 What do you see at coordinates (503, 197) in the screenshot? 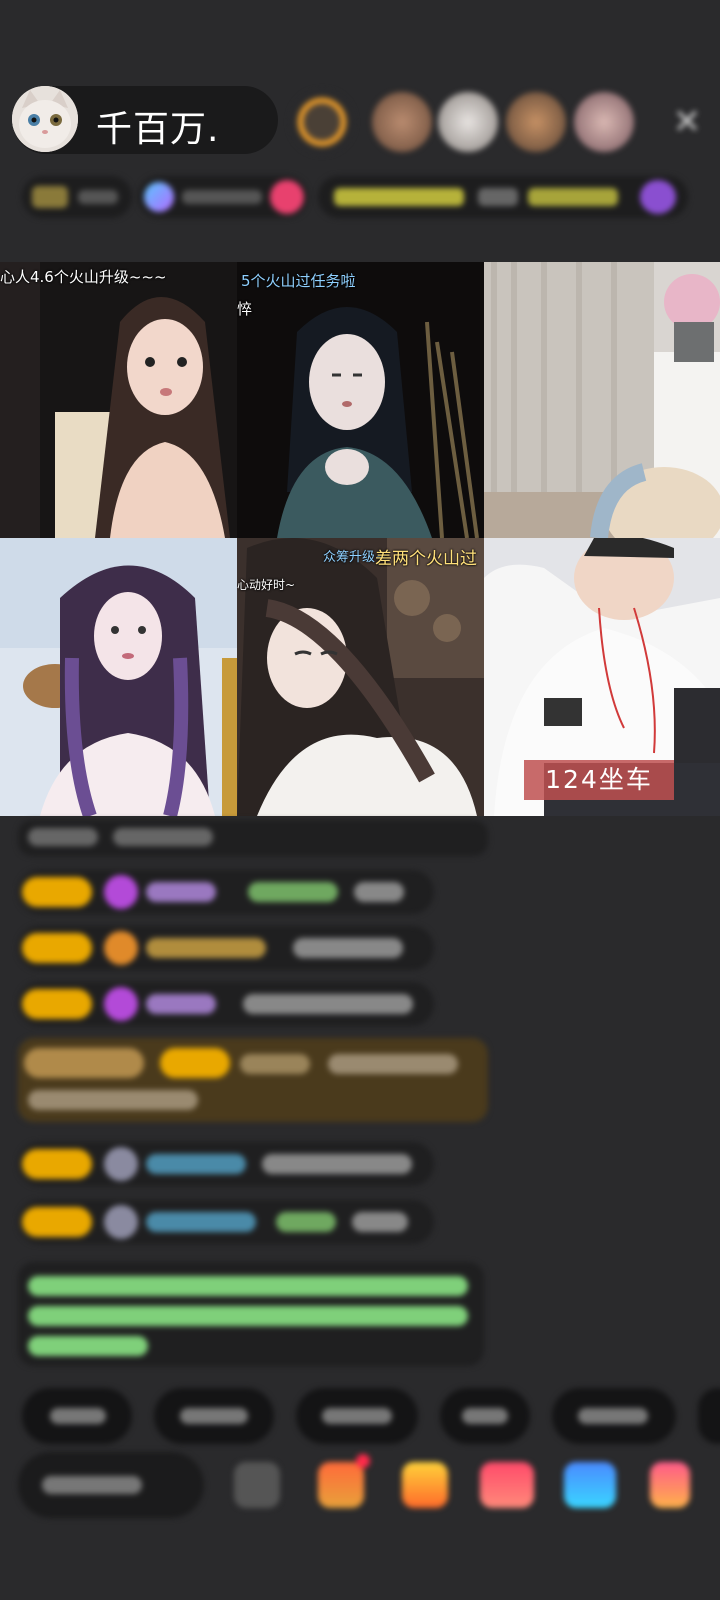
I see `task-strip` at bounding box center [503, 197].